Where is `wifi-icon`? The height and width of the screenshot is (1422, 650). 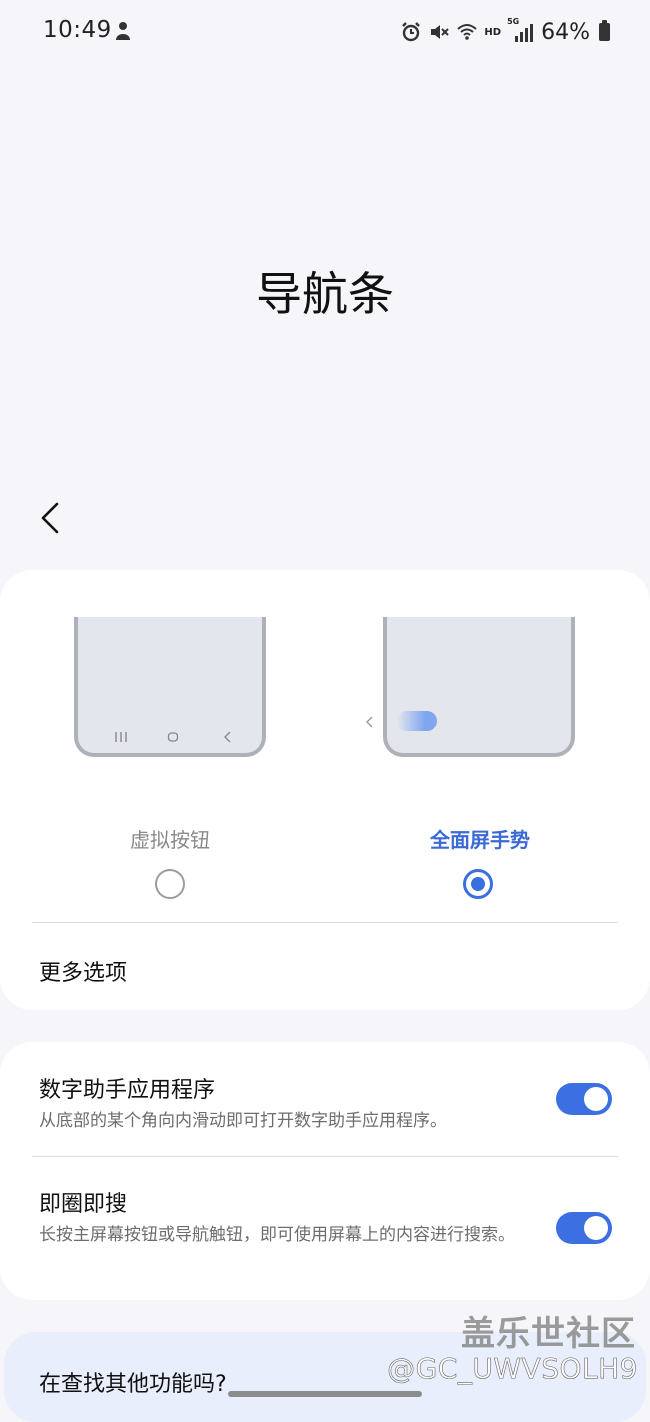
wifi-icon is located at coordinates (467, 32).